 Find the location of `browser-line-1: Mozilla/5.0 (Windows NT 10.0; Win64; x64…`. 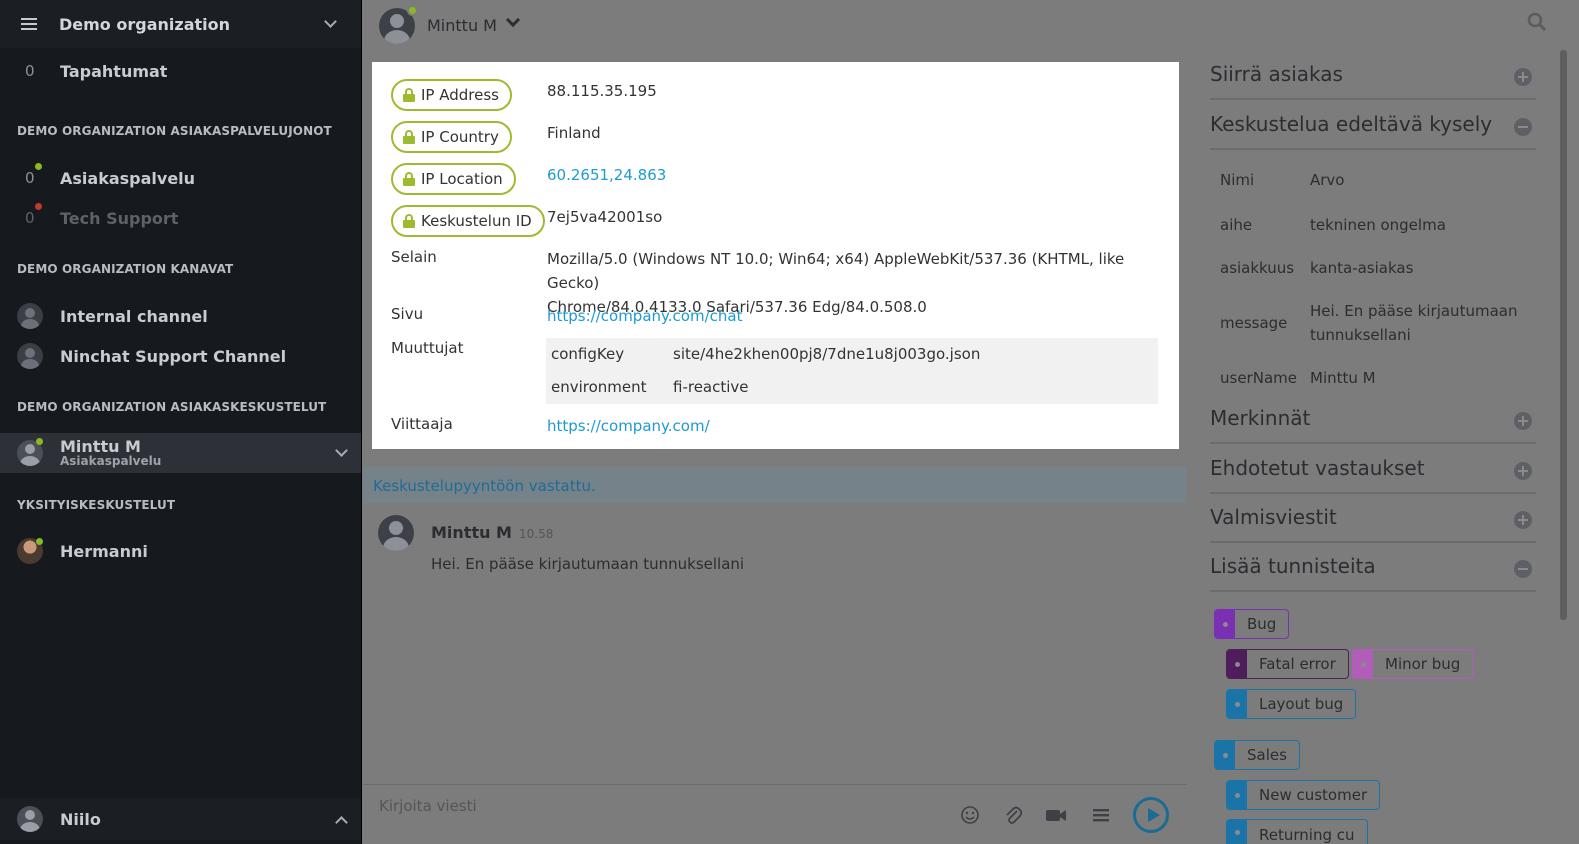

browser-line-1: Mozilla/5.0 (Windows NT 10.0; Win64; x64… is located at coordinates (836, 271).